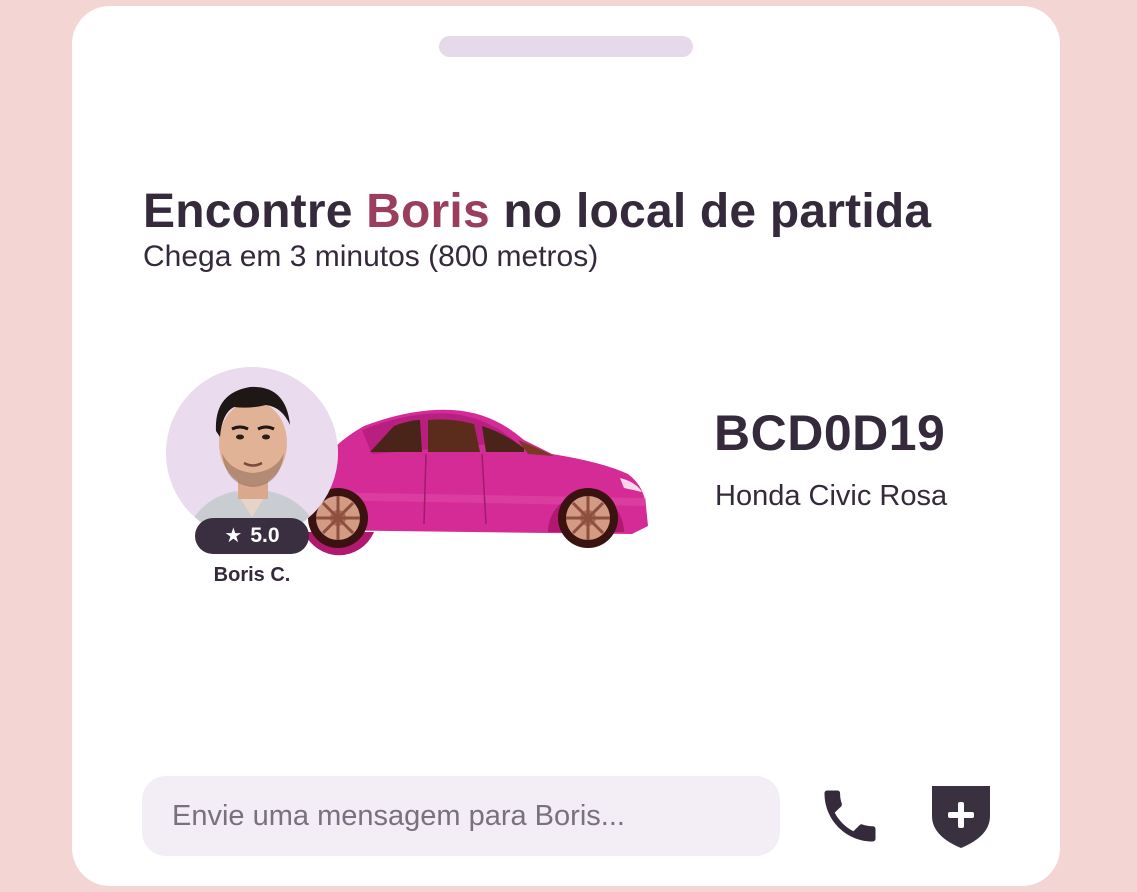 The image size is (1137, 892). What do you see at coordinates (831, 496) in the screenshot?
I see `car-model: Honda Civic Rosa` at bounding box center [831, 496].